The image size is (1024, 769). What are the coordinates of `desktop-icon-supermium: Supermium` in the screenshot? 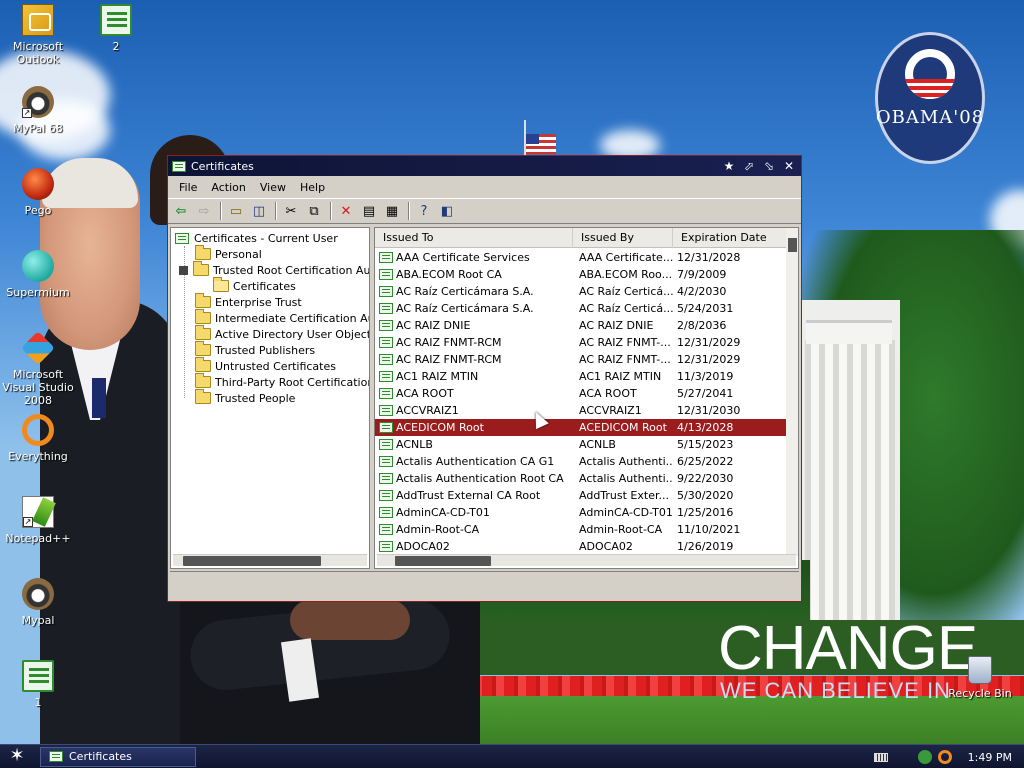 It's located at (39, 274).